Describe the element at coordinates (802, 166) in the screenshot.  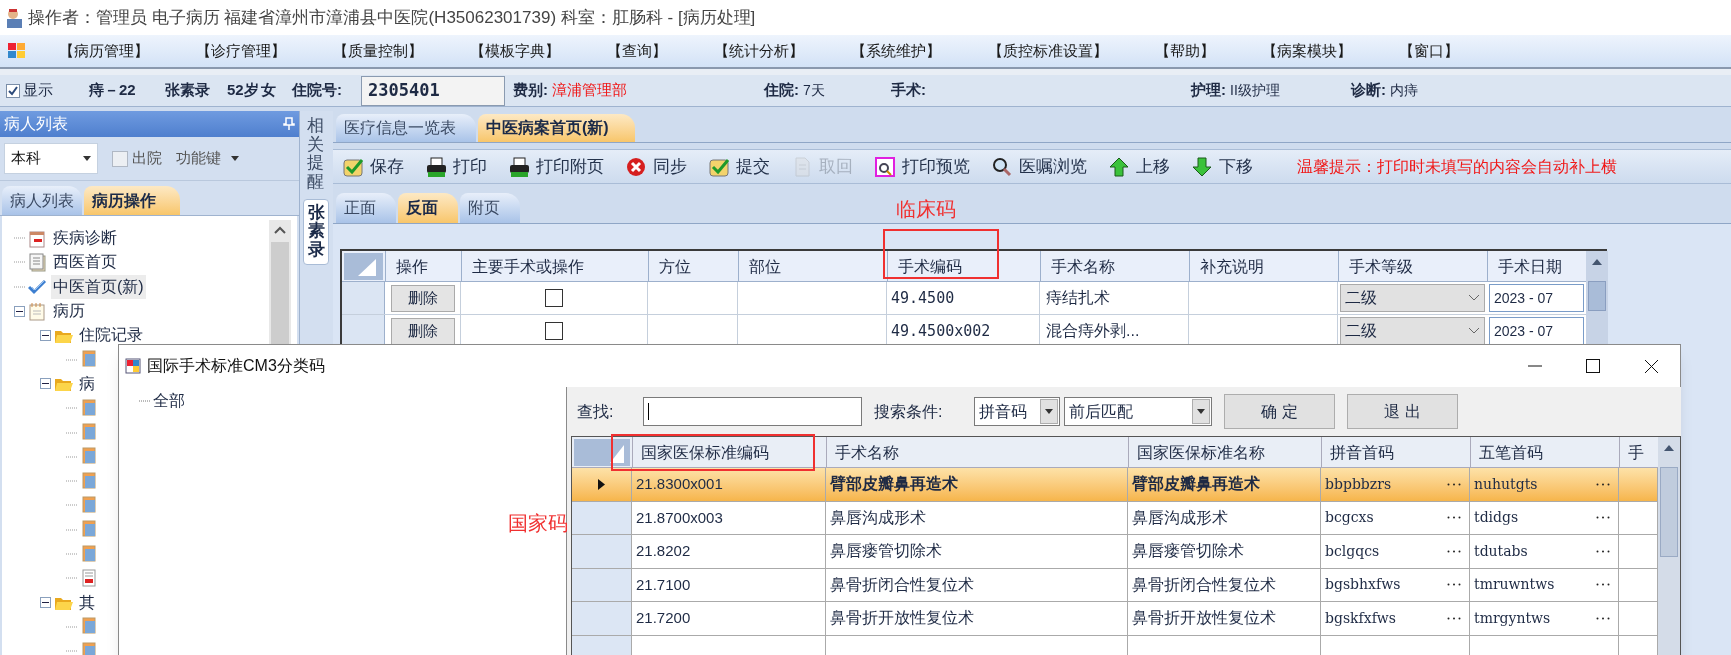
I see `document-icon` at that location.